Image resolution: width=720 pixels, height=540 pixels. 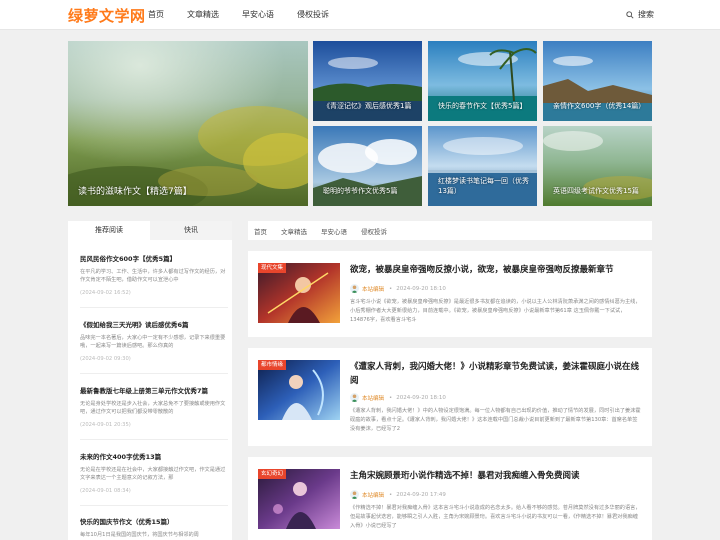 I want to click on hero-tile-4: 聪明的爷爷作文优秀5篇, so click(x=367, y=166).